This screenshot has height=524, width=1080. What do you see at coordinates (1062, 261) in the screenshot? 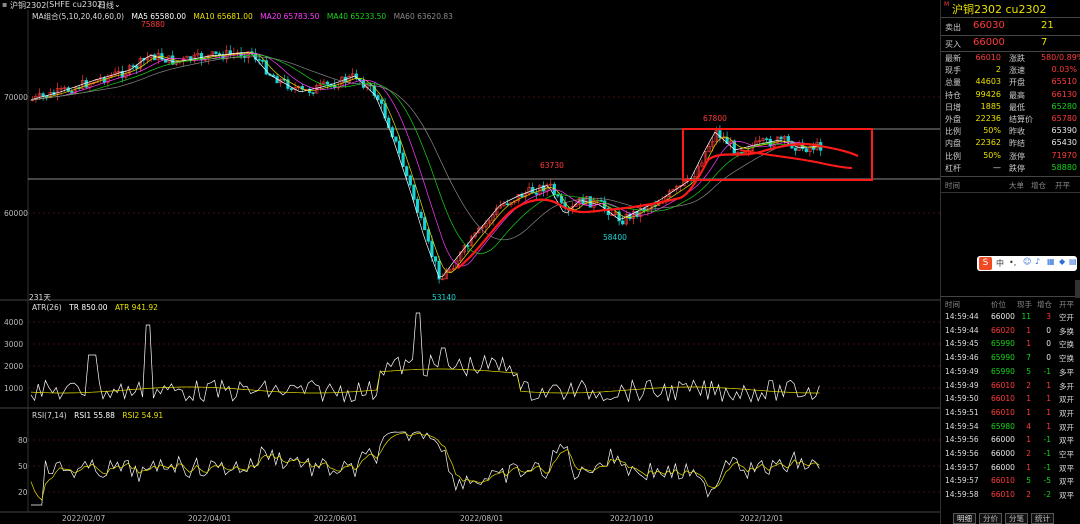
I see `ime-skin-icon: ◆` at bounding box center [1062, 261].